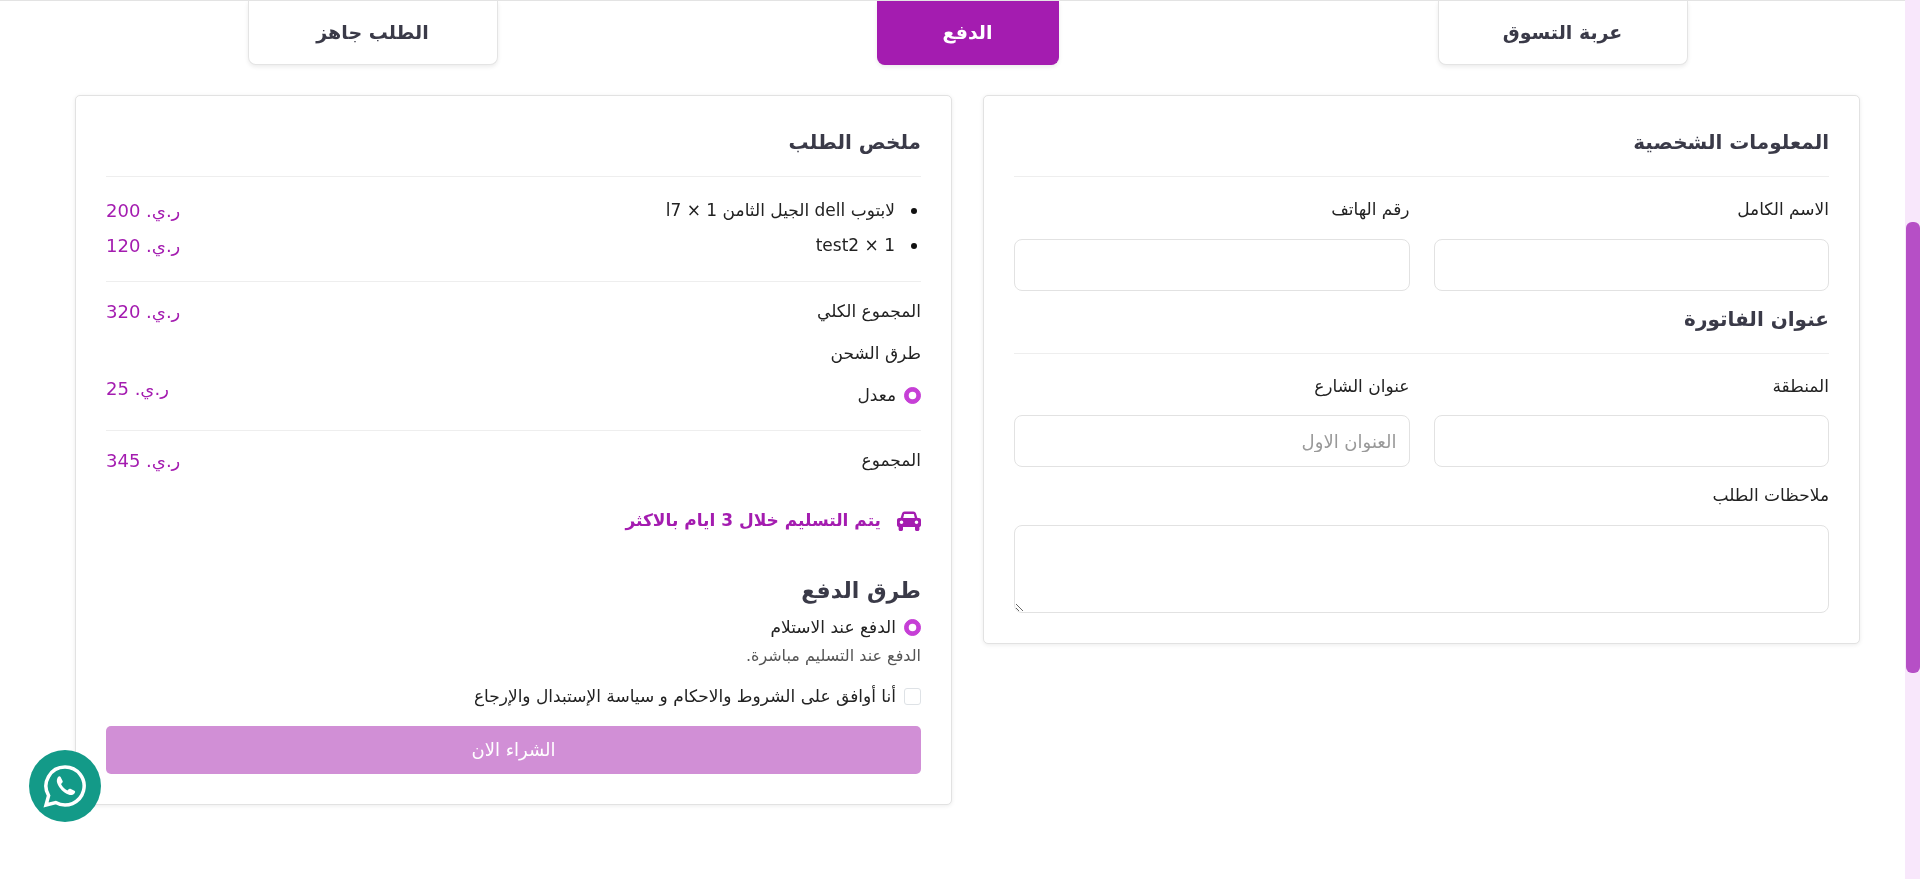 This screenshot has width=1920, height=879. What do you see at coordinates (684, 696) in the screenshot?
I see `terms-label: أنا أوافق على الشروط والاحكام و سياسة الإستبدال والإرجاع` at bounding box center [684, 696].